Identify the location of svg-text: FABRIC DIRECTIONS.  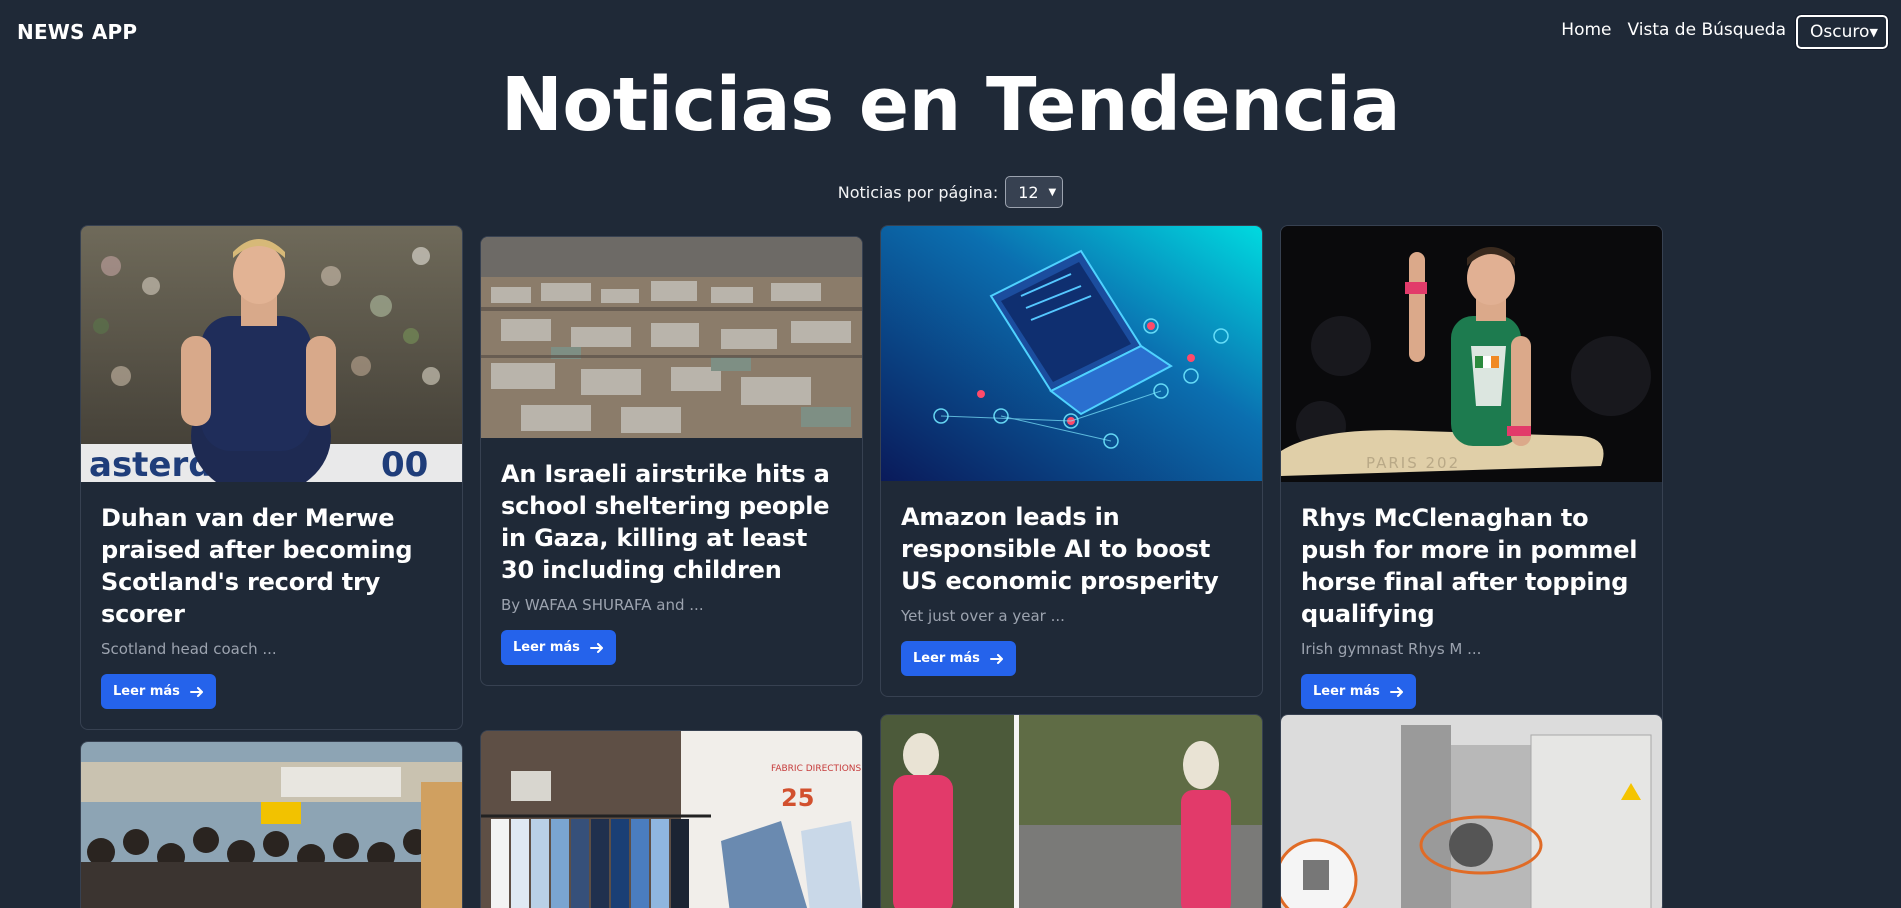
(816, 769).